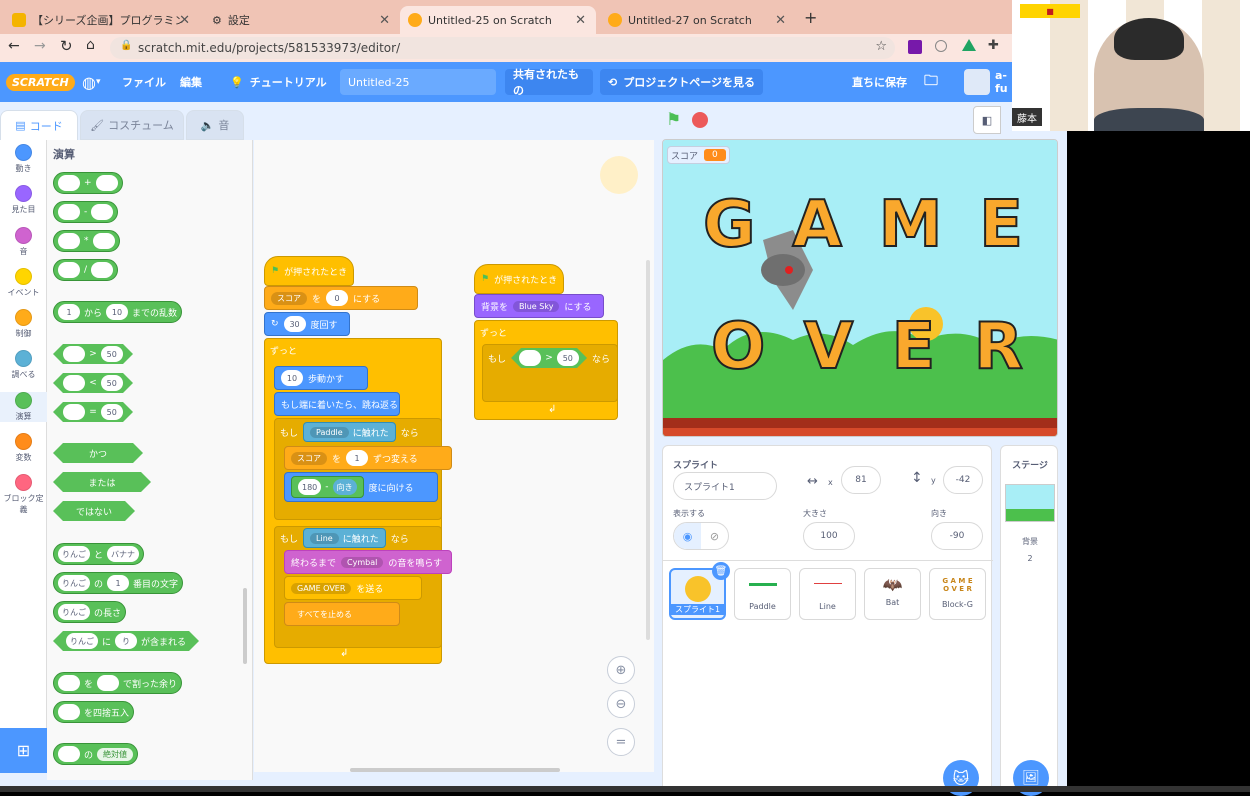 The height and width of the screenshot is (796, 1250). What do you see at coordinates (93, 412) in the screenshot?
I see `equals-block: = 50` at bounding box center [93, 412].